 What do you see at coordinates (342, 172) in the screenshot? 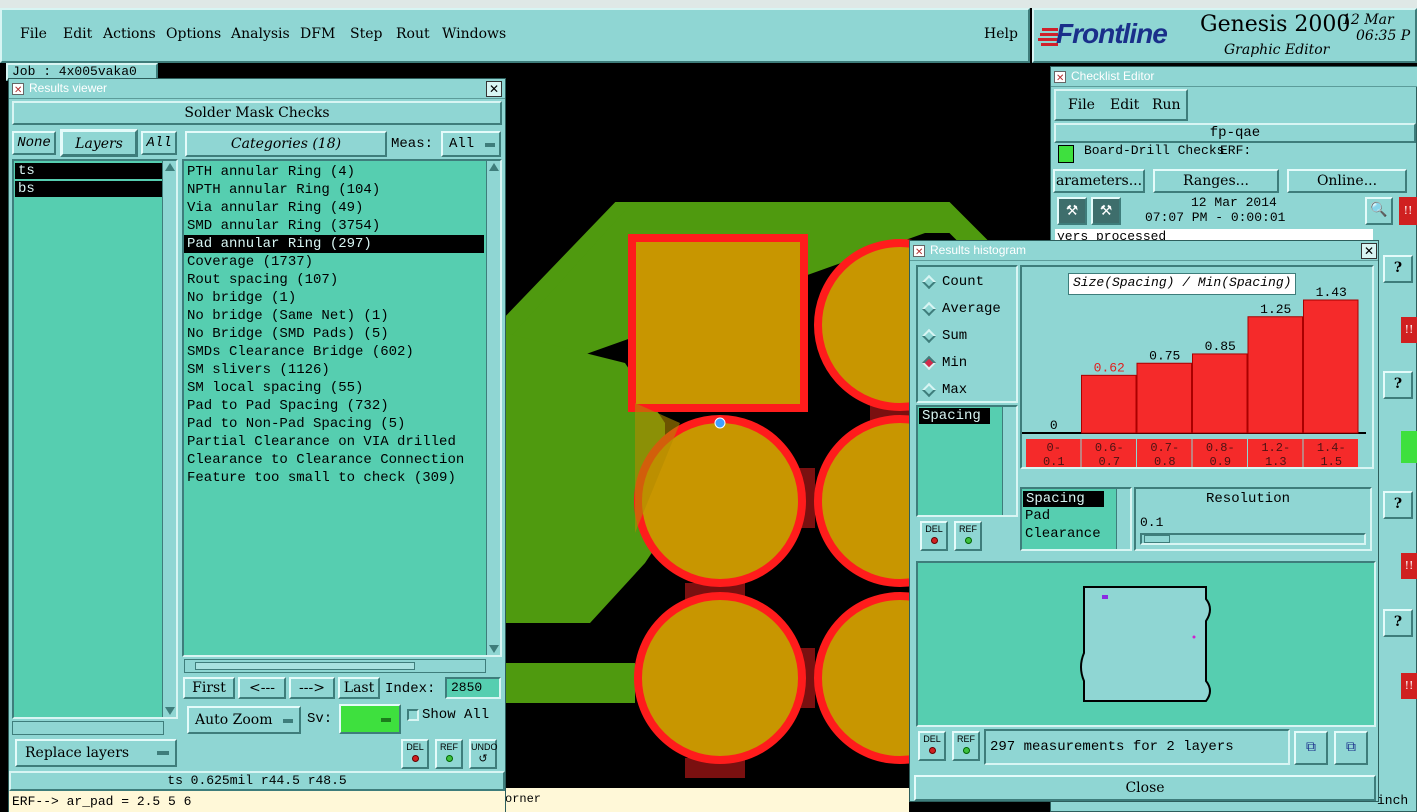
I see `category-item: PTH annular Ring (4)` at bounding box center [342, 172].